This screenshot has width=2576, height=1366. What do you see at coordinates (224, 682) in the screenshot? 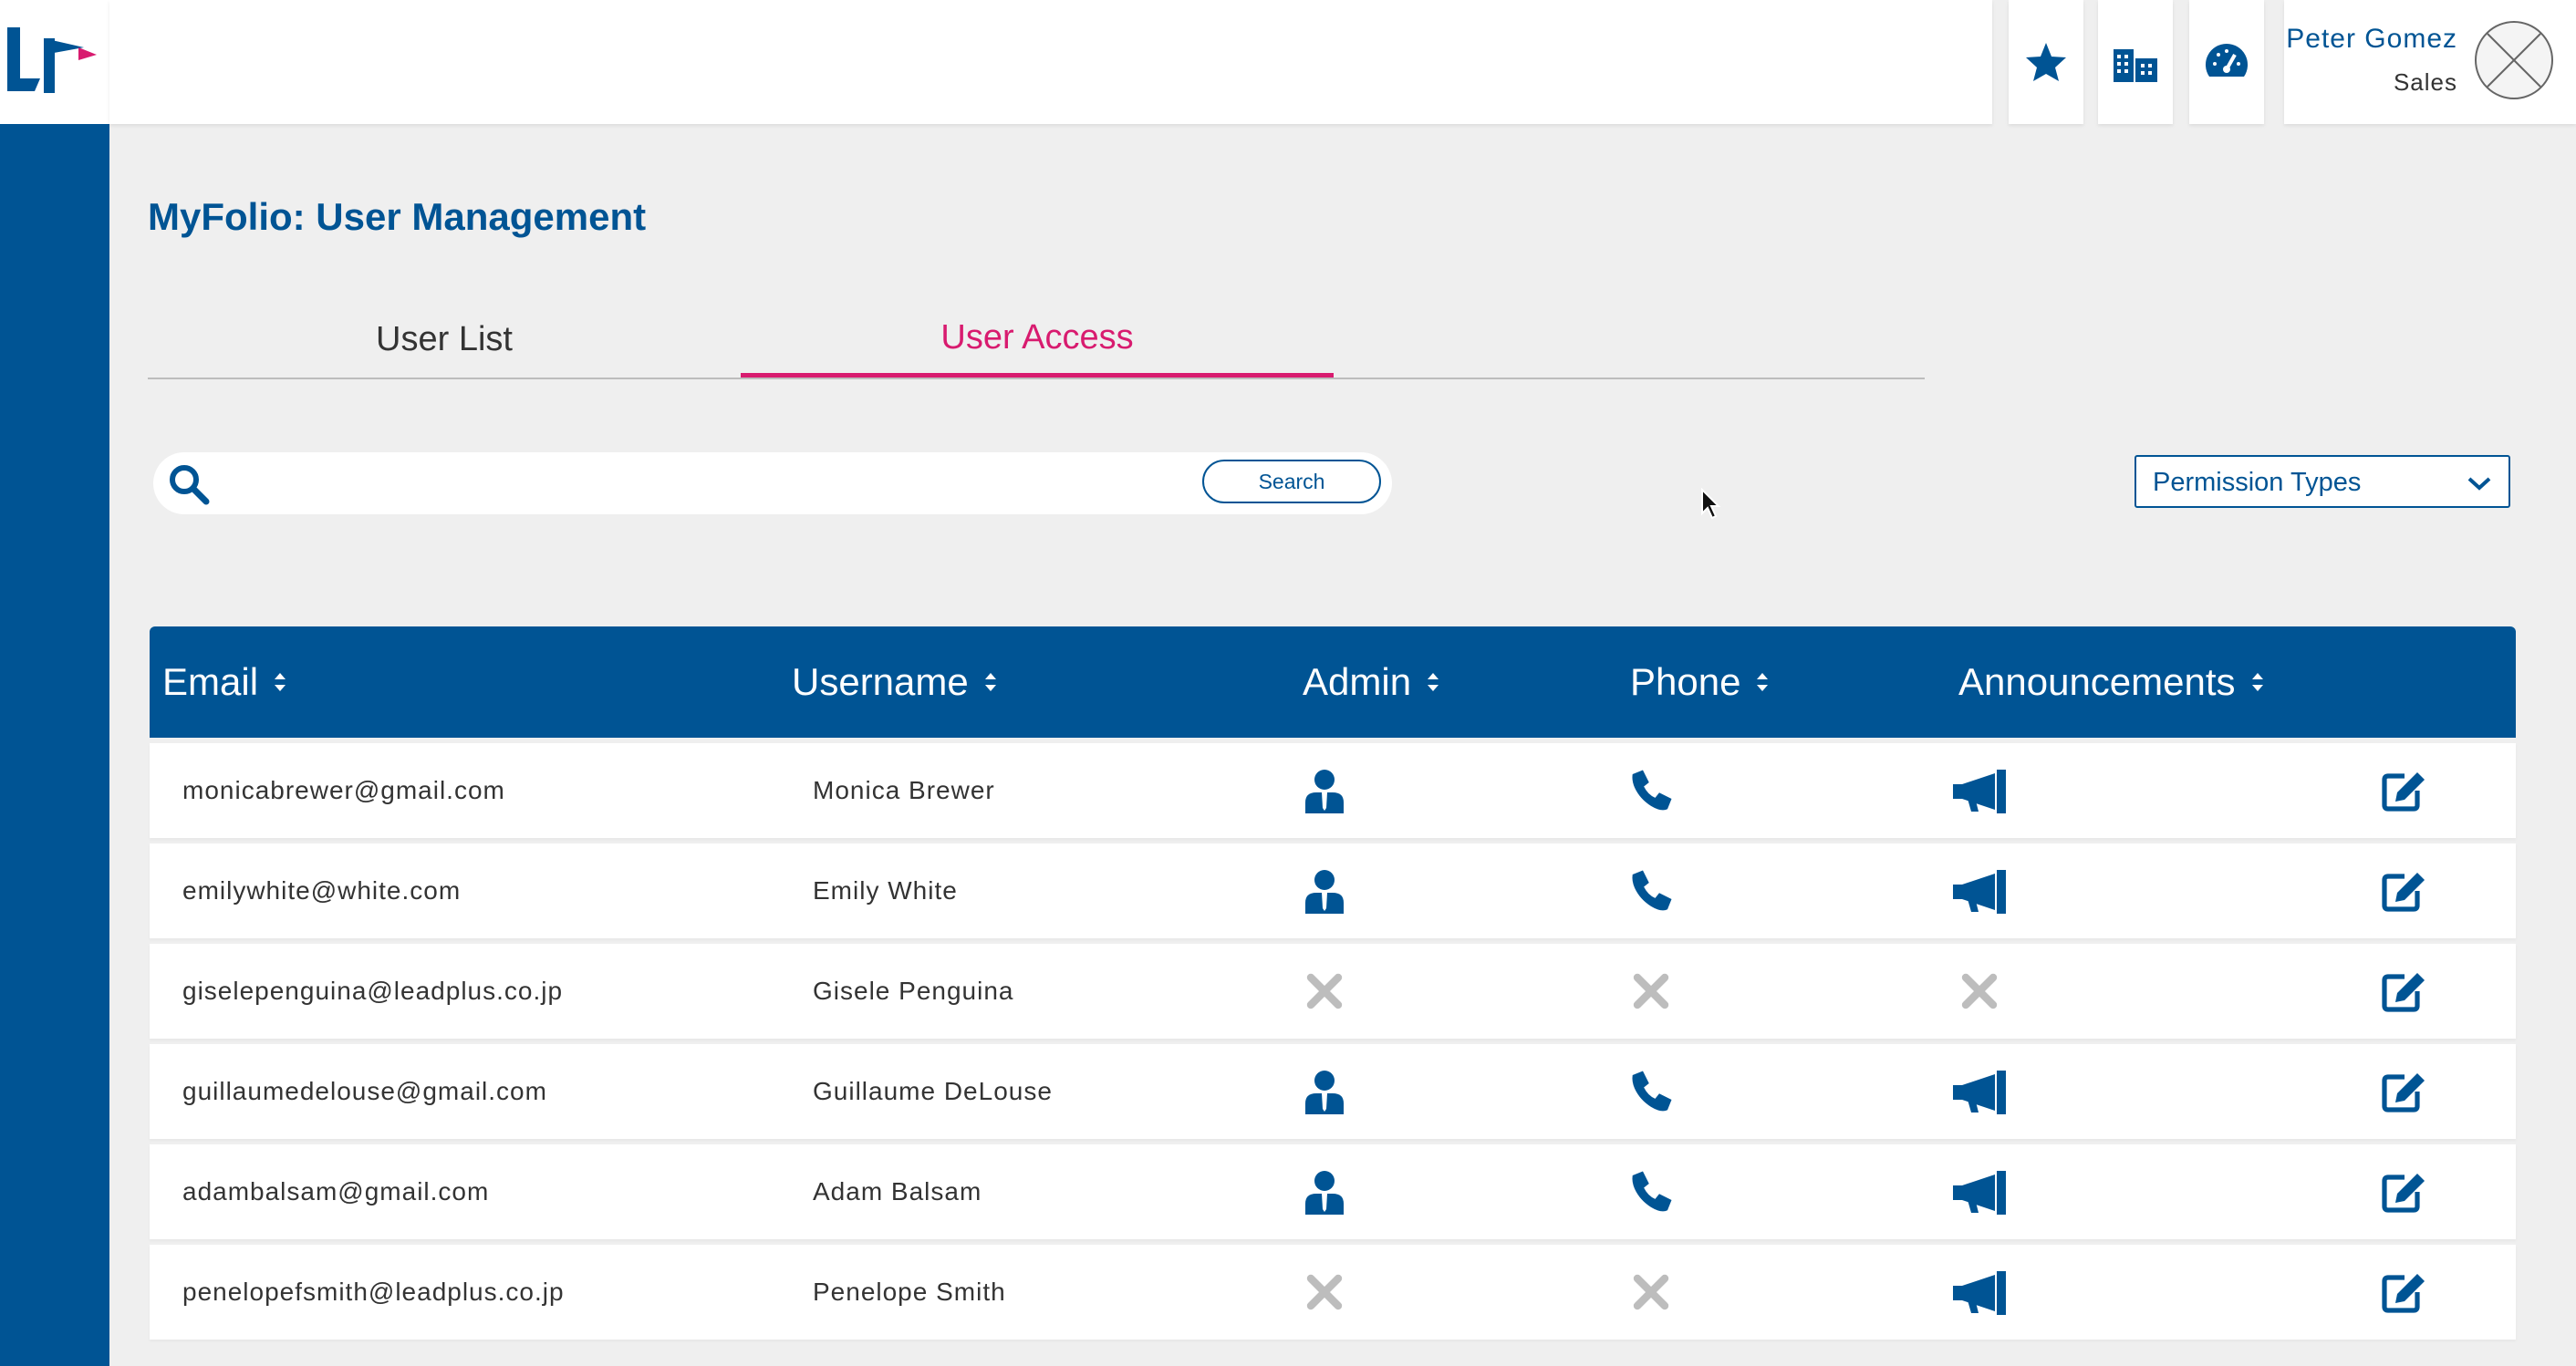
I see `column-header-email: Email` at bounding box center [224, 682].